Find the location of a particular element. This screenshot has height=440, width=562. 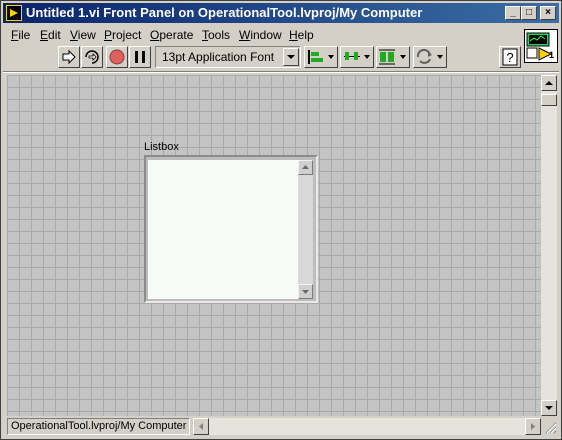

resize-objects-icon is located at coordinates (392, 57).